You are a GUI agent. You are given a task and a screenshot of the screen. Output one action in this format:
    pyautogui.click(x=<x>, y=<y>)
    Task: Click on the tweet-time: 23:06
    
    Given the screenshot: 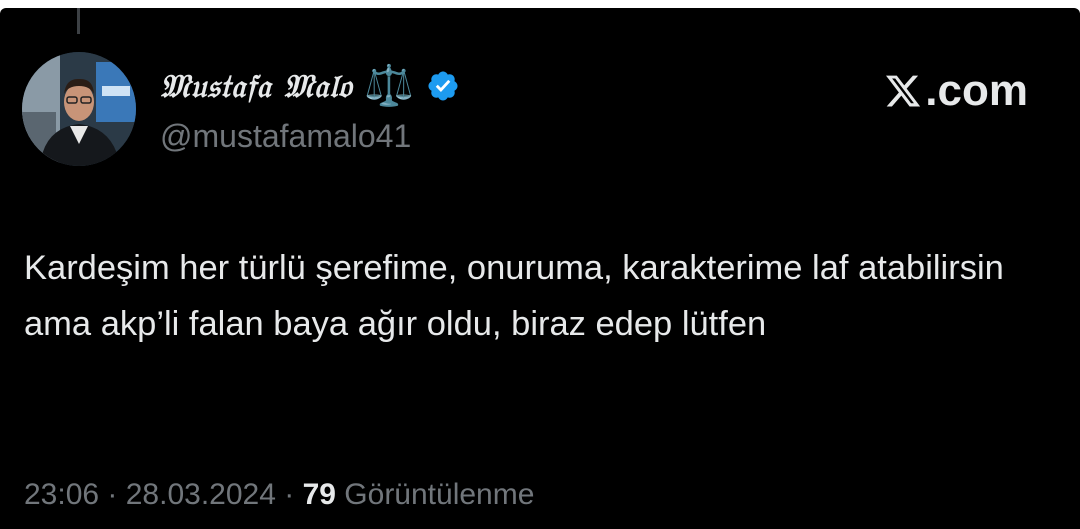 What is the action you would take?
    pyautogui.click(x=61, y=495)
    